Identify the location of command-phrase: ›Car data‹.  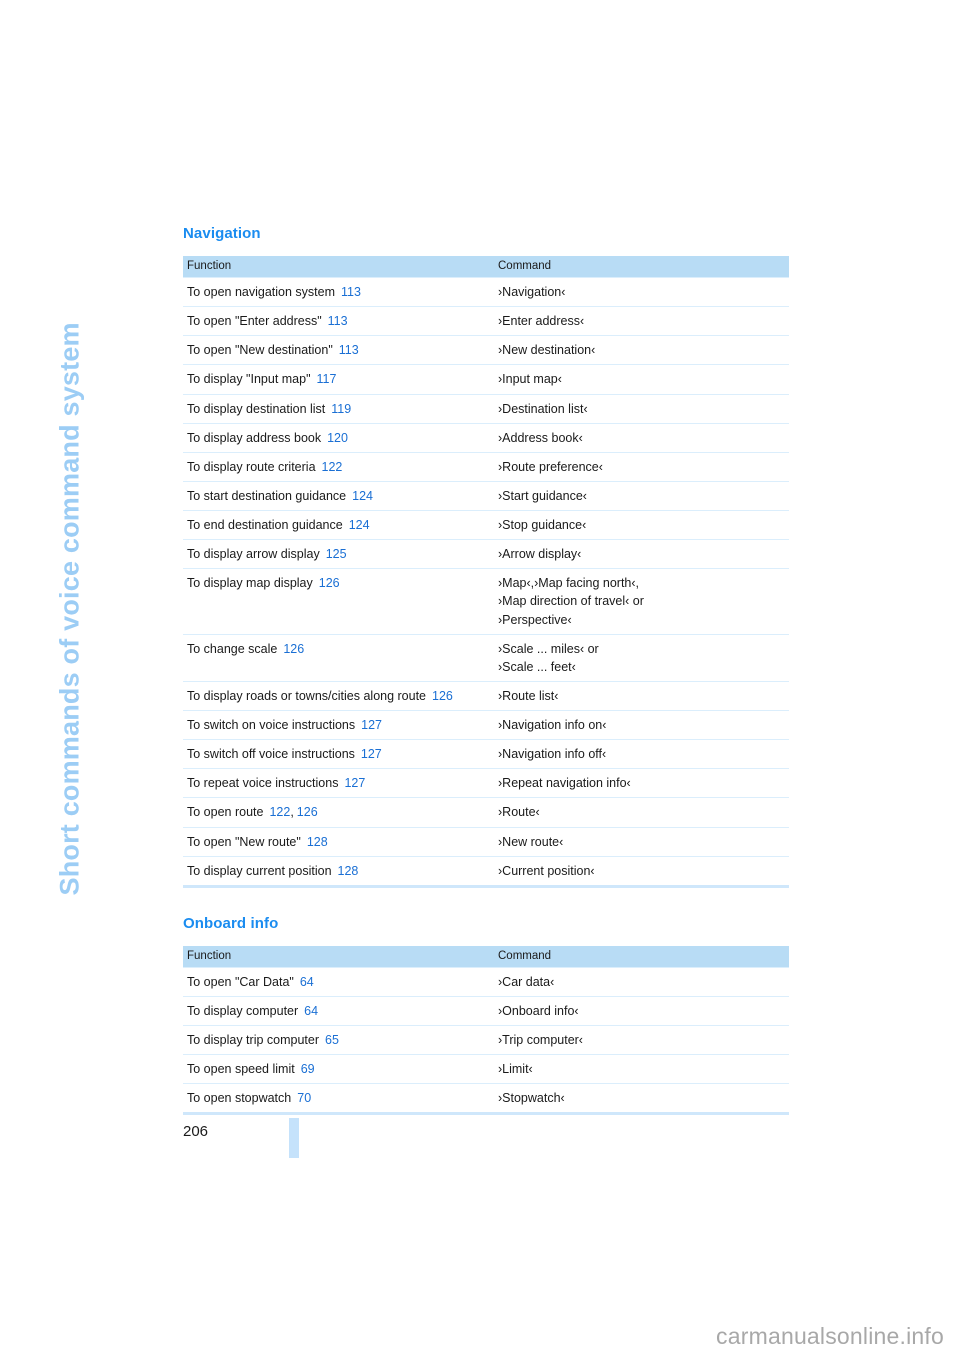
(526, 981).